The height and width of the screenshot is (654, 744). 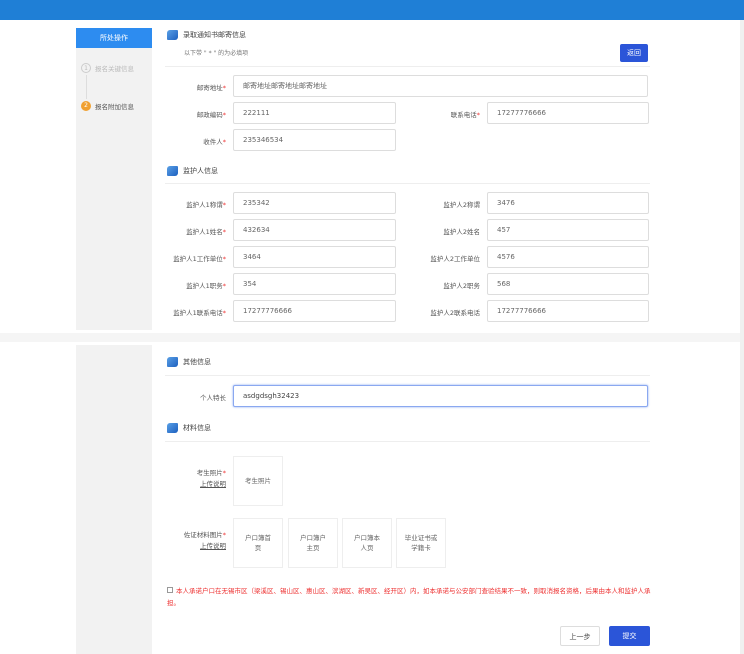 I want to click on required-note: 以下带 " * " 的为必填项, so click(x=216, y=53).